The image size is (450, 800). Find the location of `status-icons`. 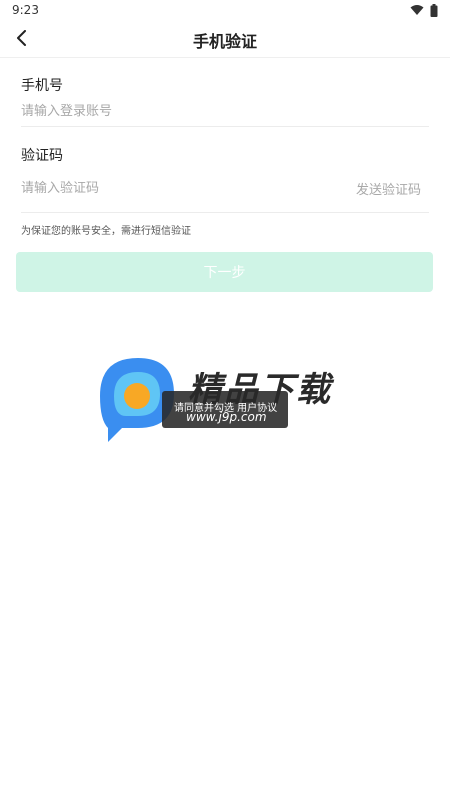

status-icons is located at coordinates (424, 10).